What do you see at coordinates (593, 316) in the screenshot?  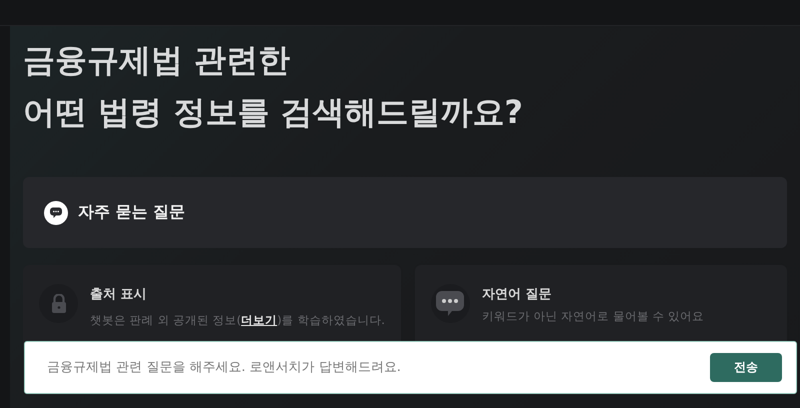 I see `feature-description: 키워드가 아닌 자연어로 물어볼 수 있어요` at bounding box center [593, 316].